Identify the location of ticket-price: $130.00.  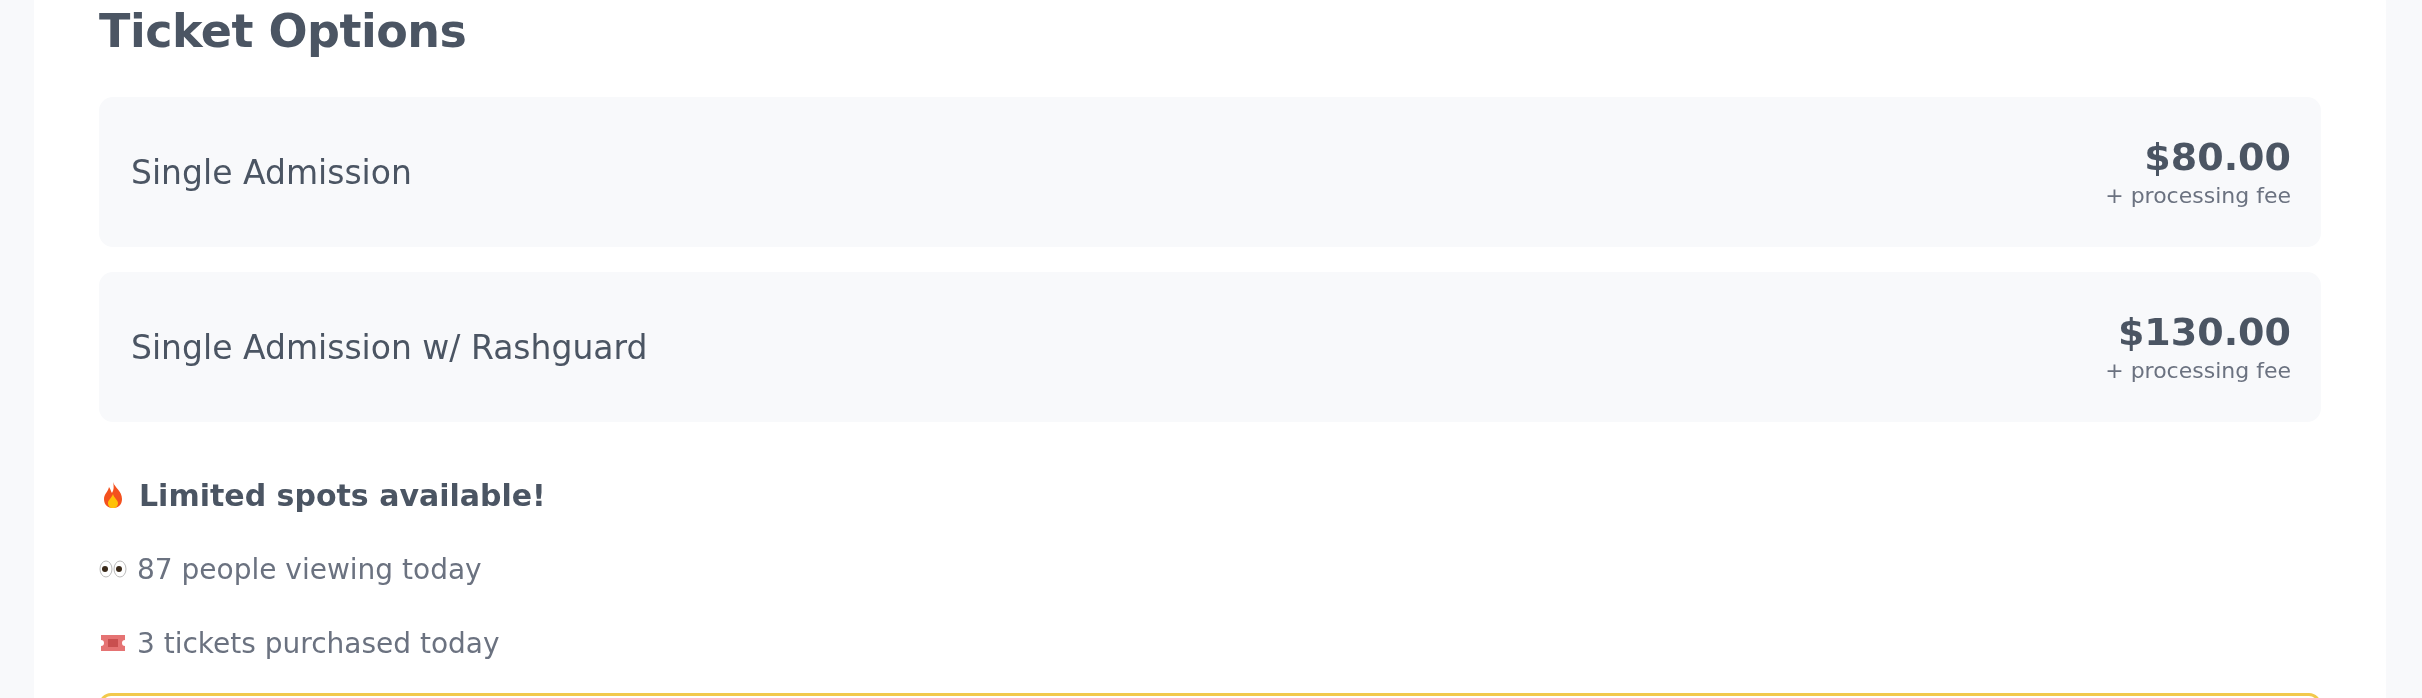
(2204, 332).